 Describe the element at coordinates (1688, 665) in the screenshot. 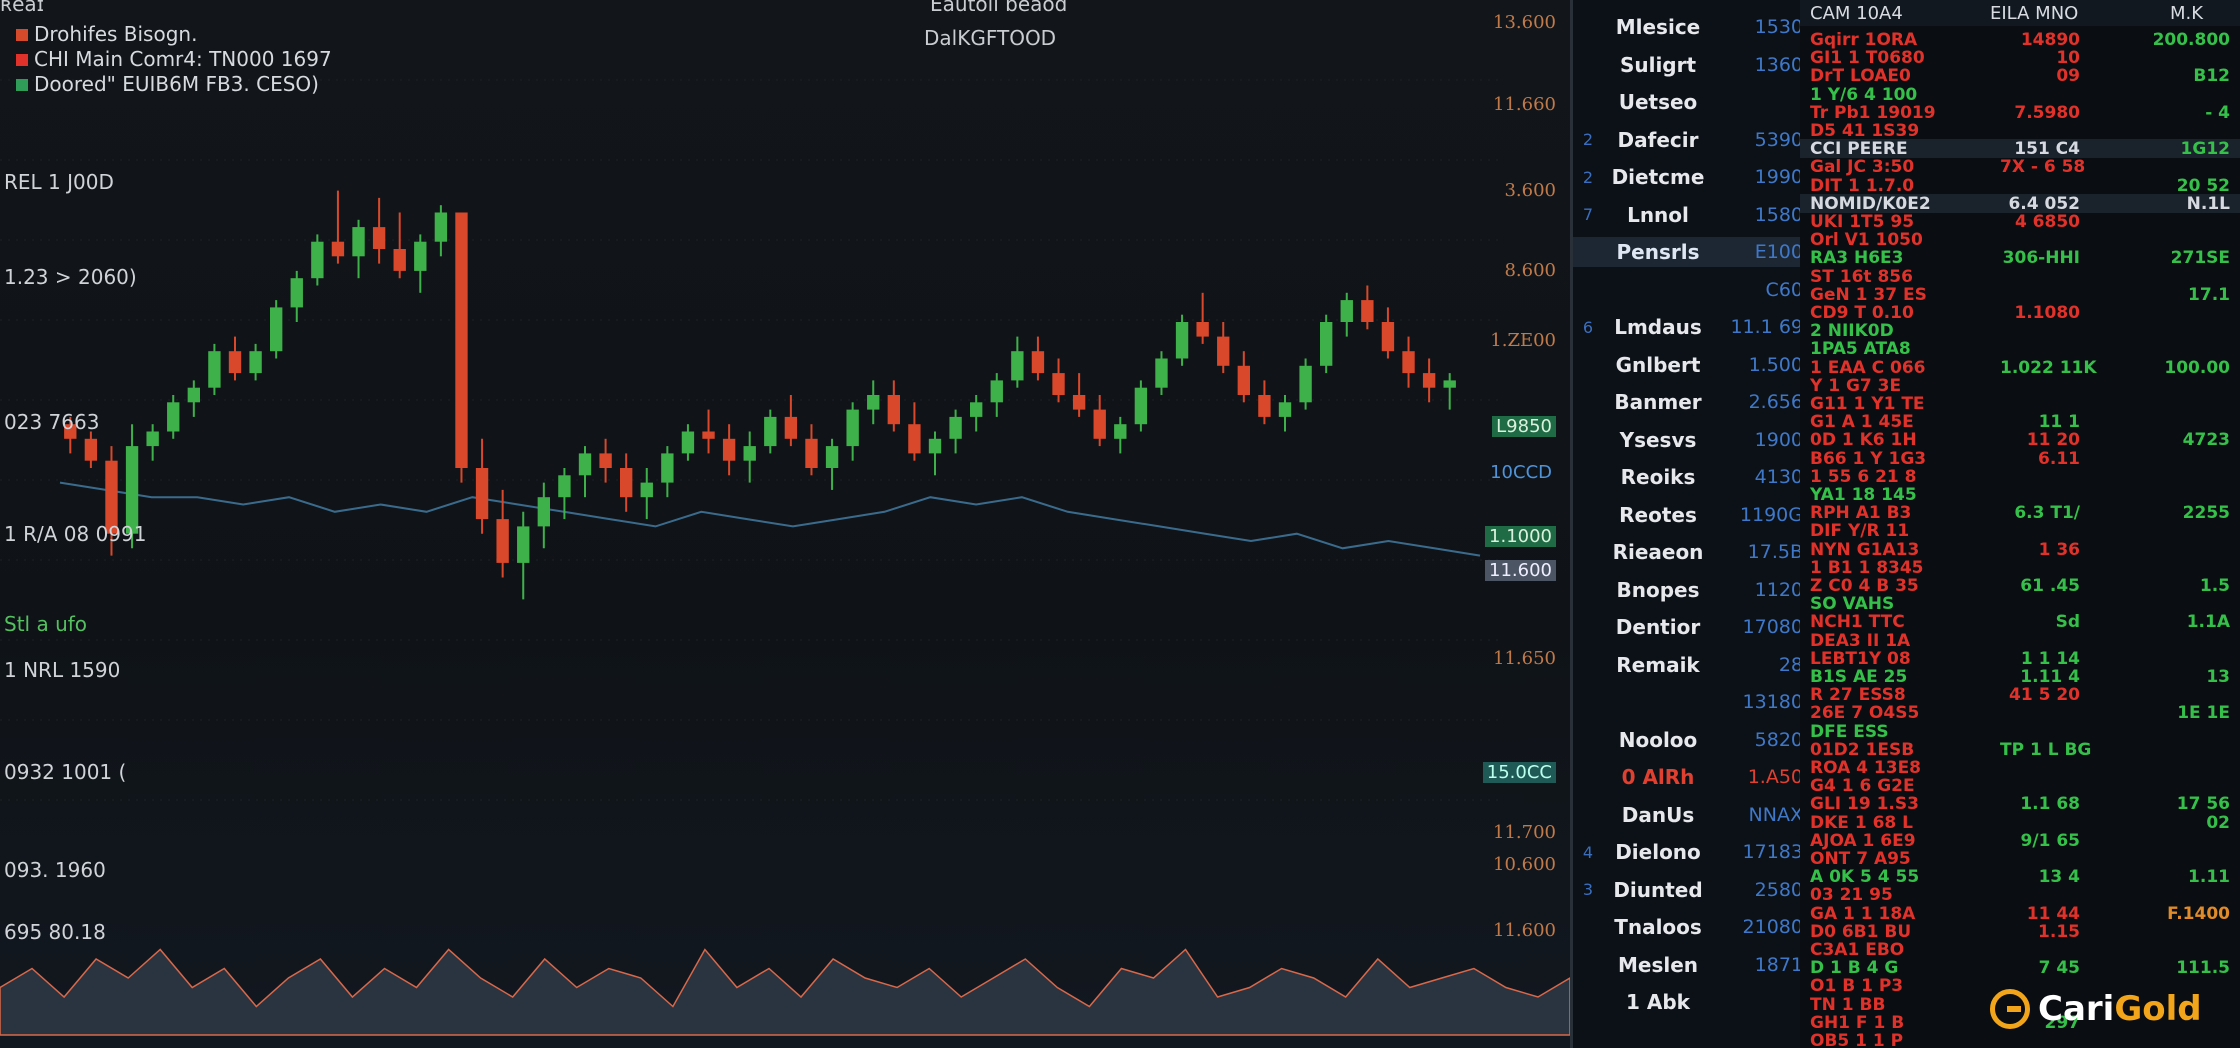

I see `watchlist-row: Remaik 28` at that location.